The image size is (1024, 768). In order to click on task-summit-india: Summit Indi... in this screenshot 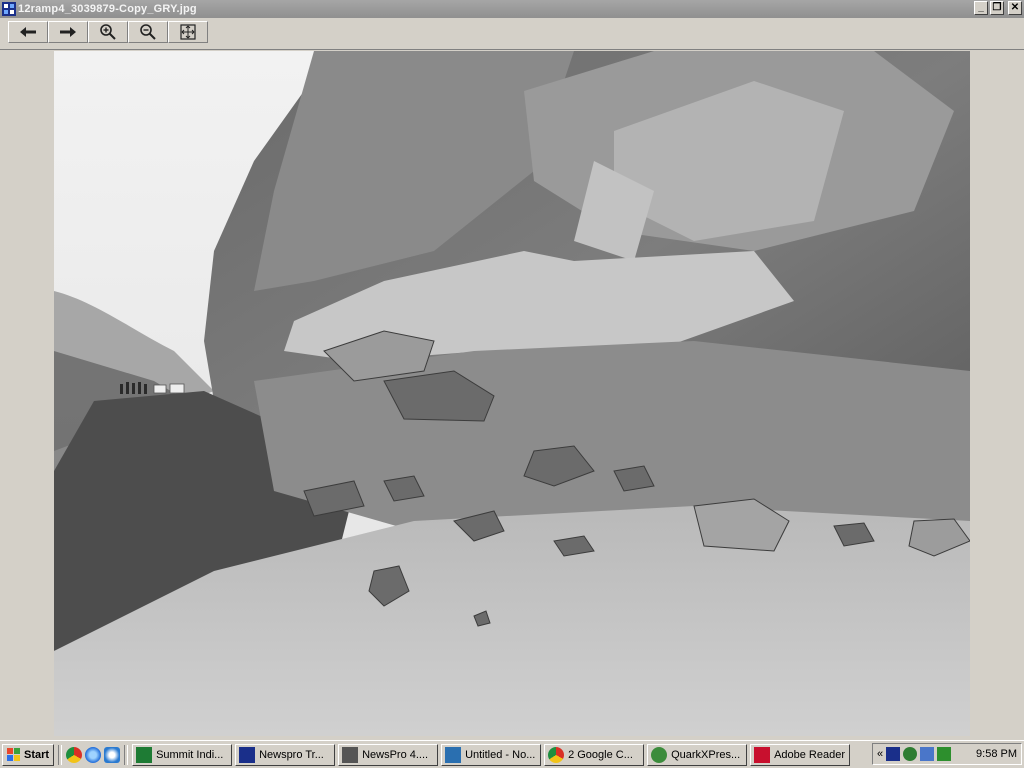, I will do `click(182, 754)`.